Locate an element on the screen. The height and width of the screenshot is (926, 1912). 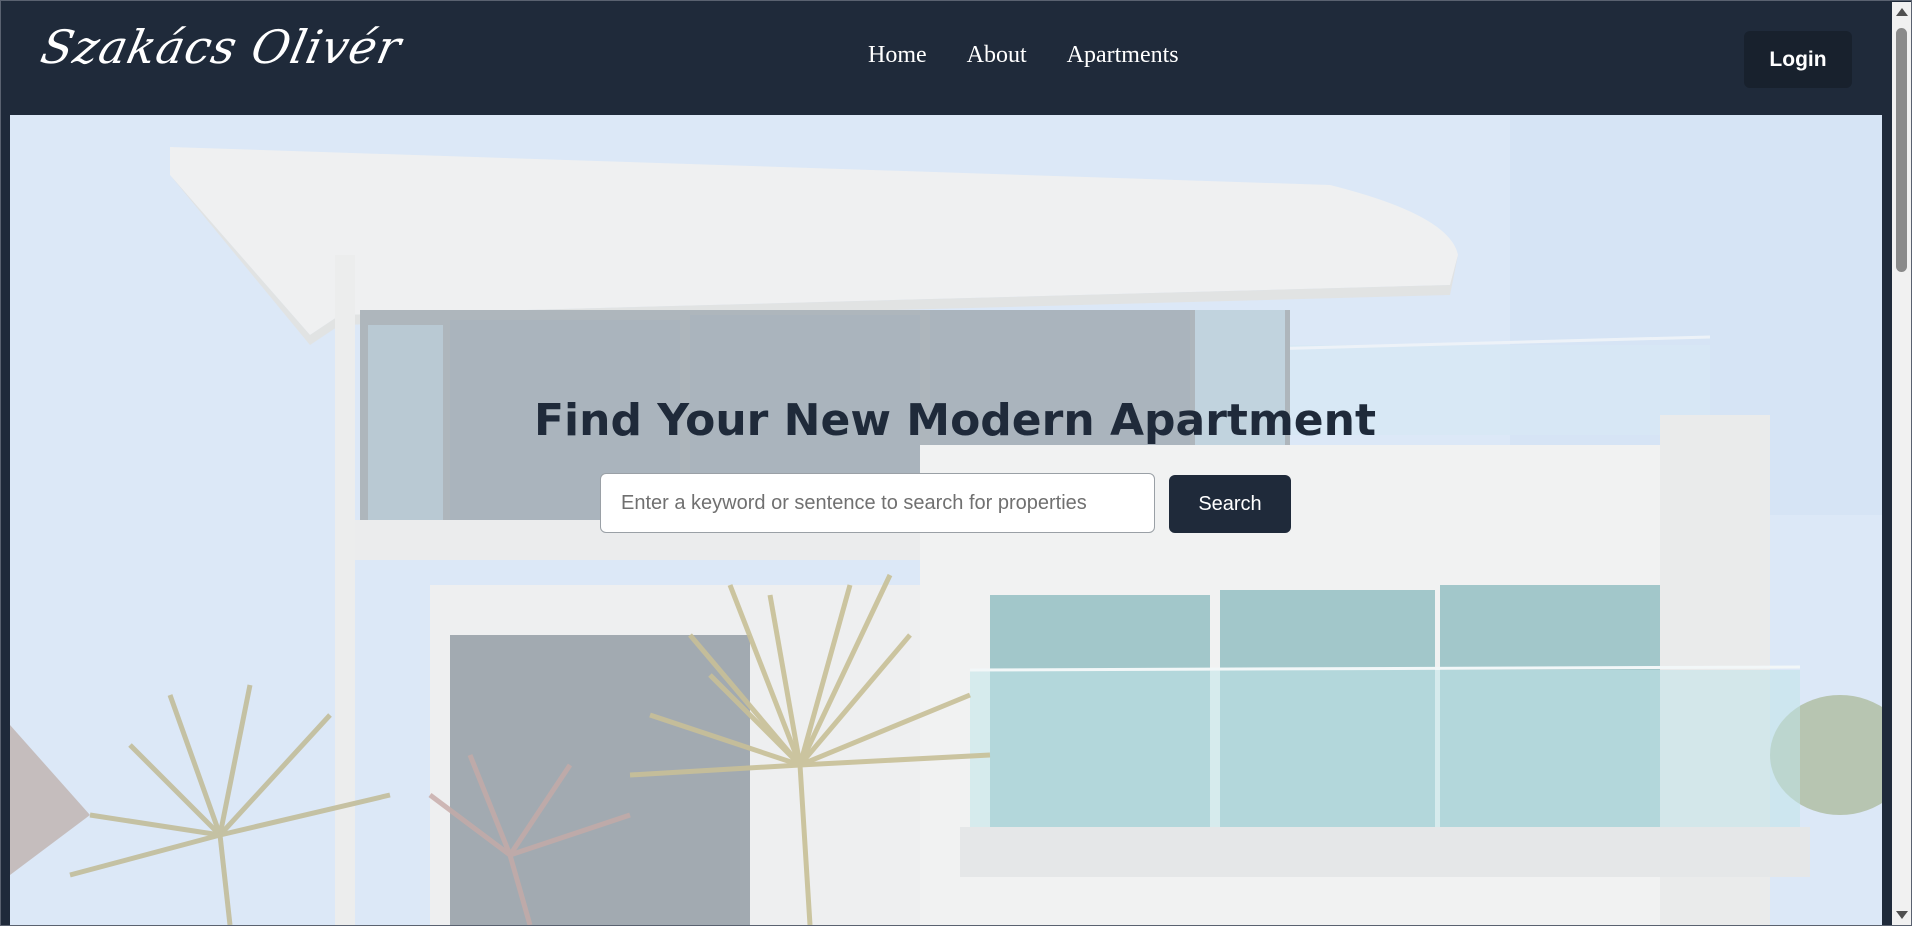
scroll-up-icon is located at coordinates (1902, 12).